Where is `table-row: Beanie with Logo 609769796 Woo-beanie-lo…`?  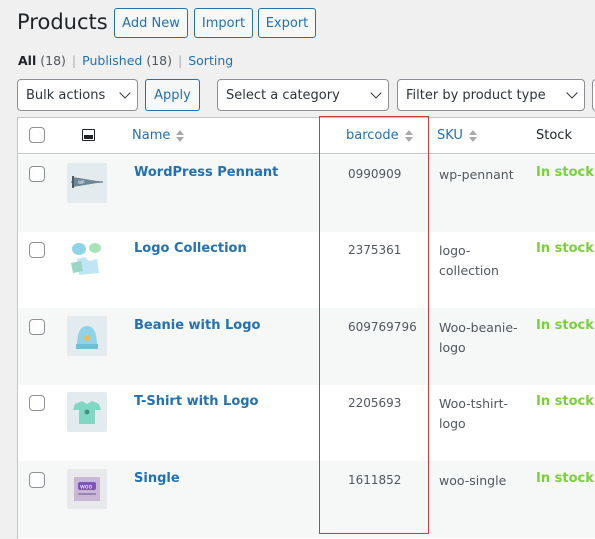 table-row: Beanie with Logo 609769796 Woo-beanie-lo… is located at coordinates (306, 346).